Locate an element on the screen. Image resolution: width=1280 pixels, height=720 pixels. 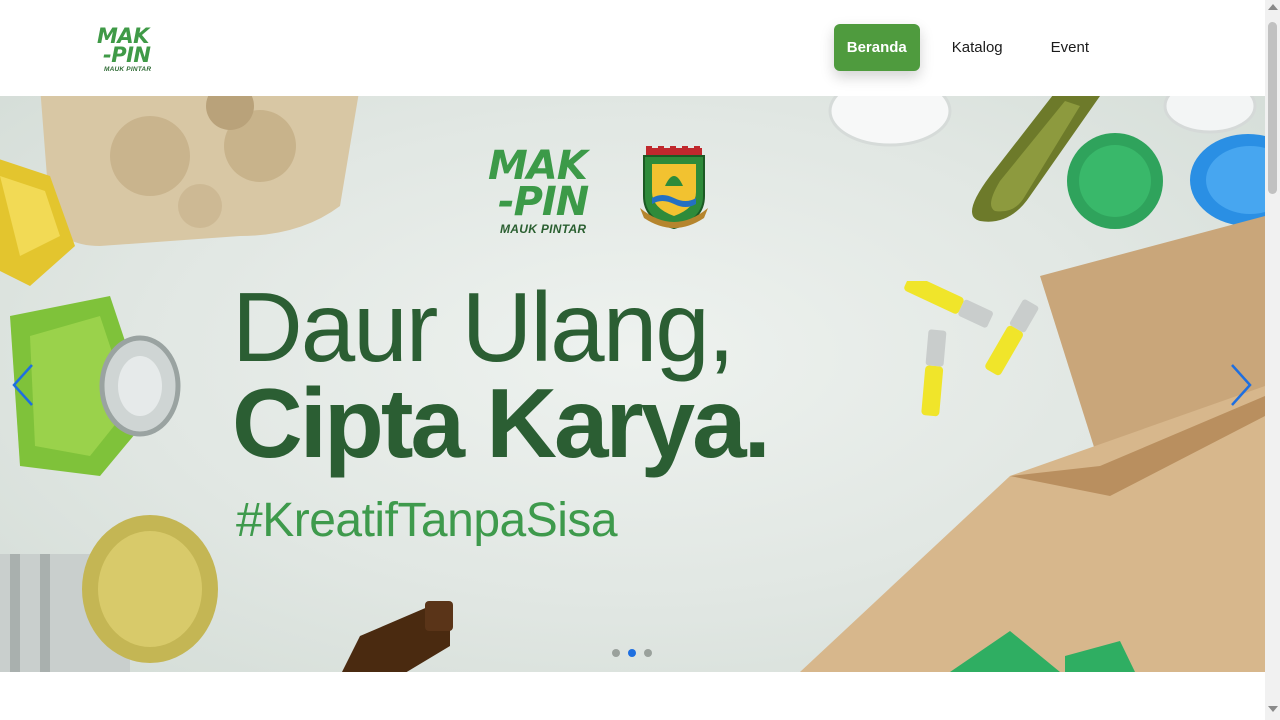
chevron-left-icon is located at coordinates (23, 385).